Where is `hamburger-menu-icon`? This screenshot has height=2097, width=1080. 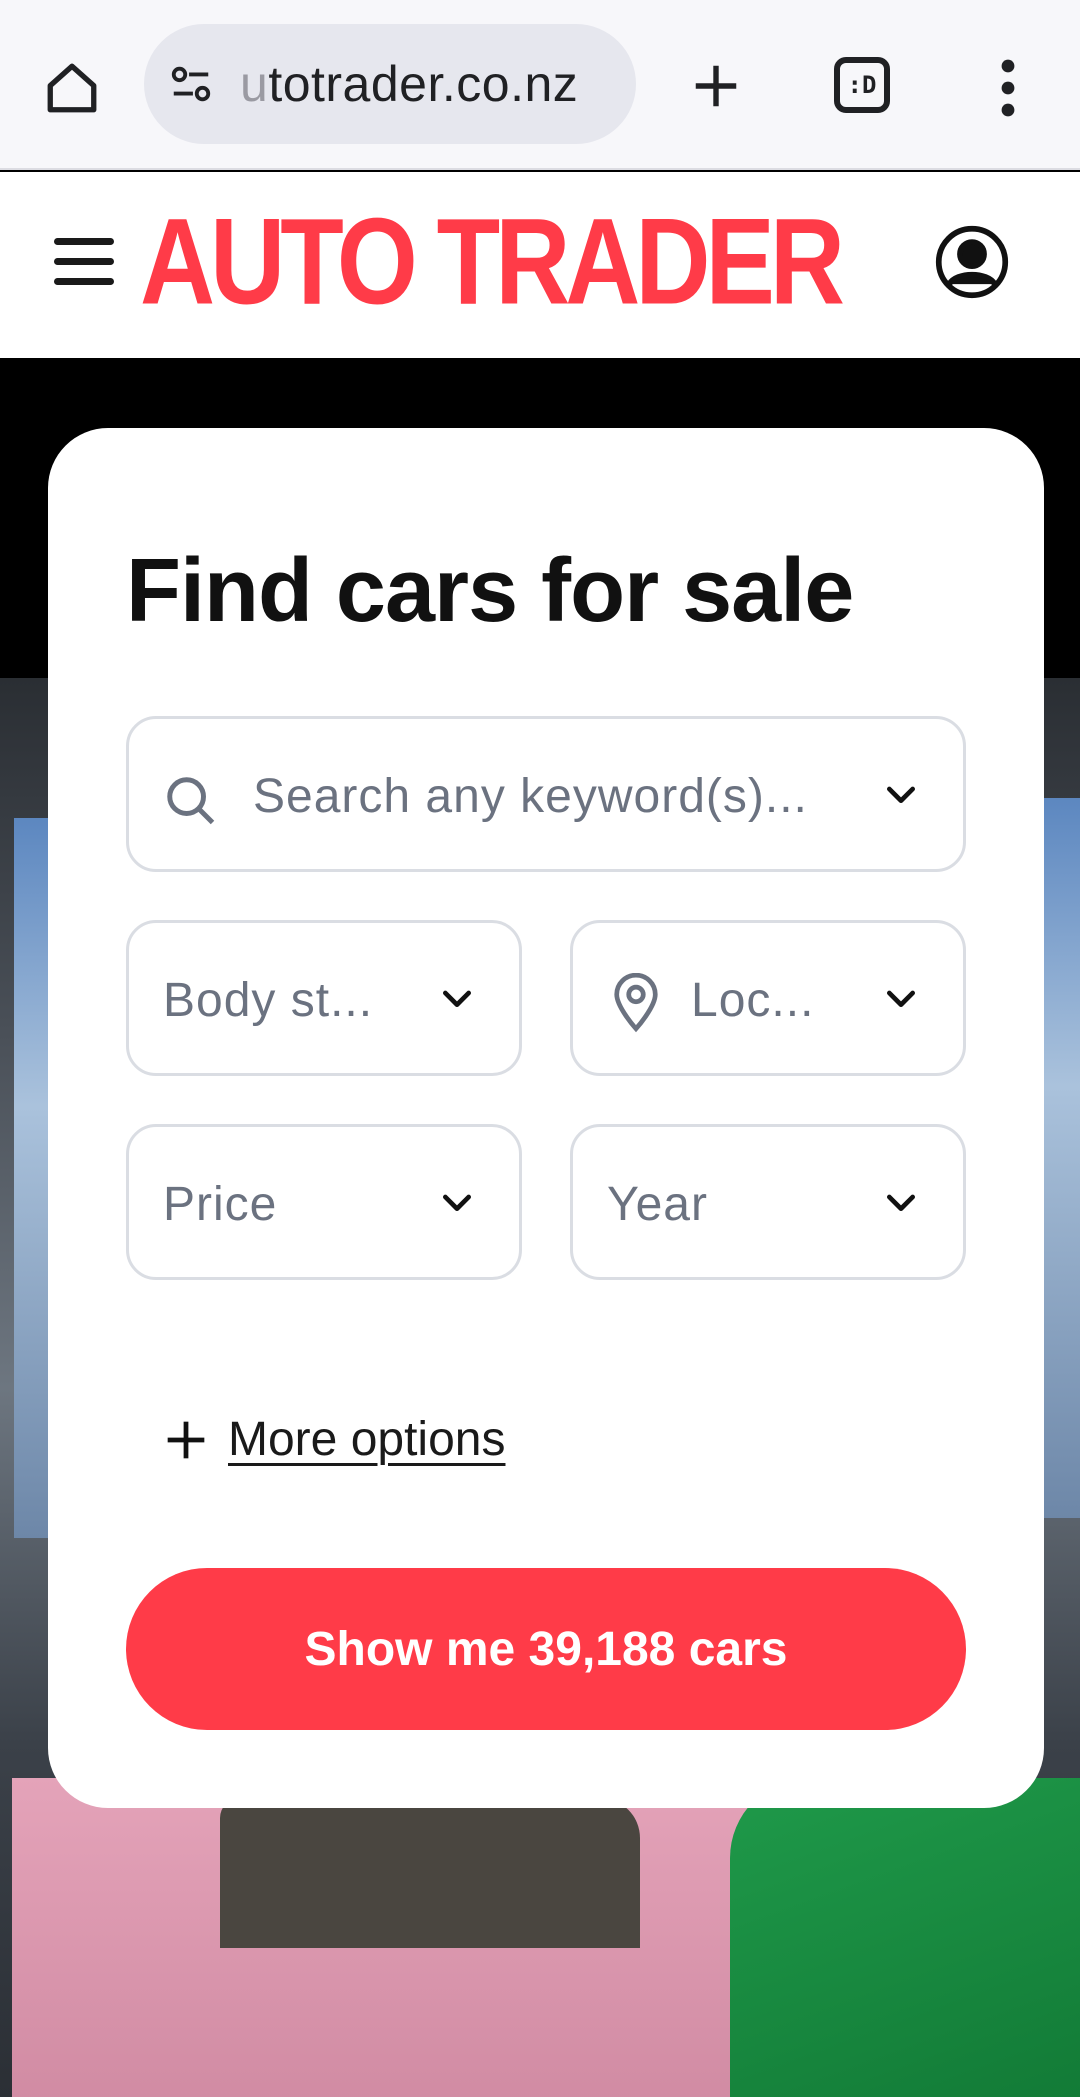 hamburger-menu-icon is located at coordinates (84, 263).